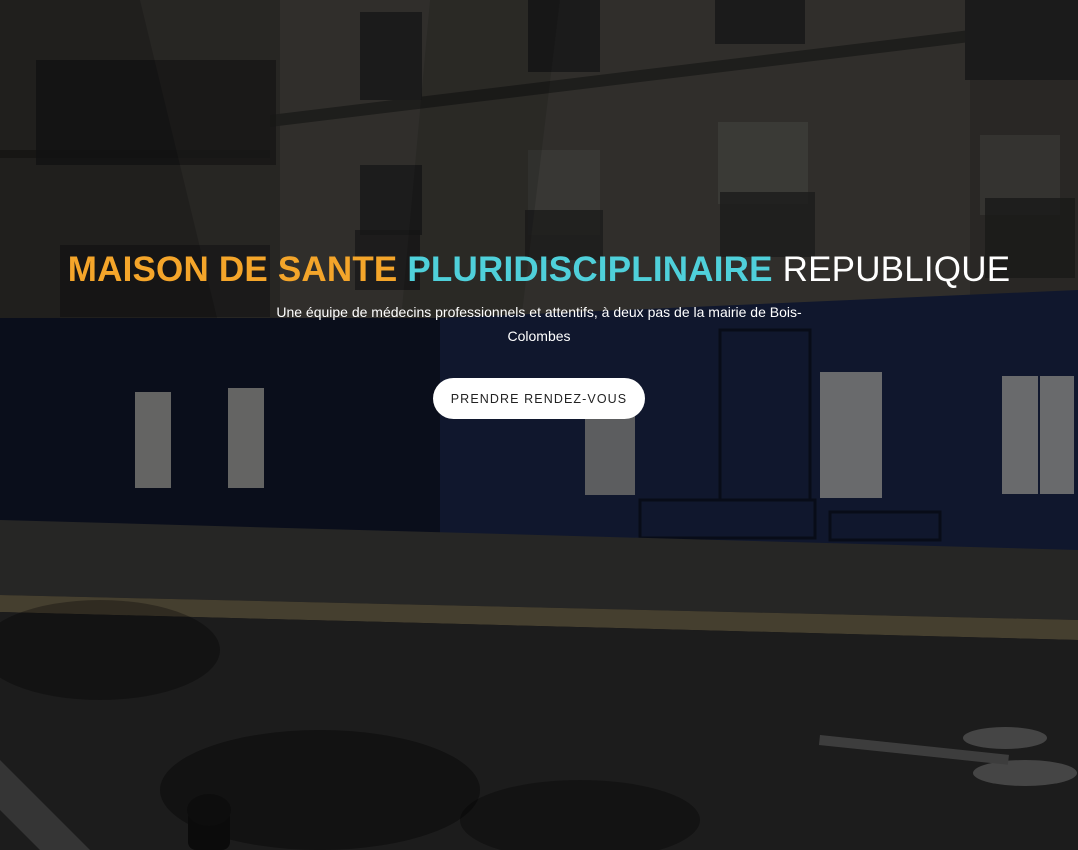  I want to click on book-appointment-button: PRENDRE RENDEZ-VOUS, so click(539, 398).